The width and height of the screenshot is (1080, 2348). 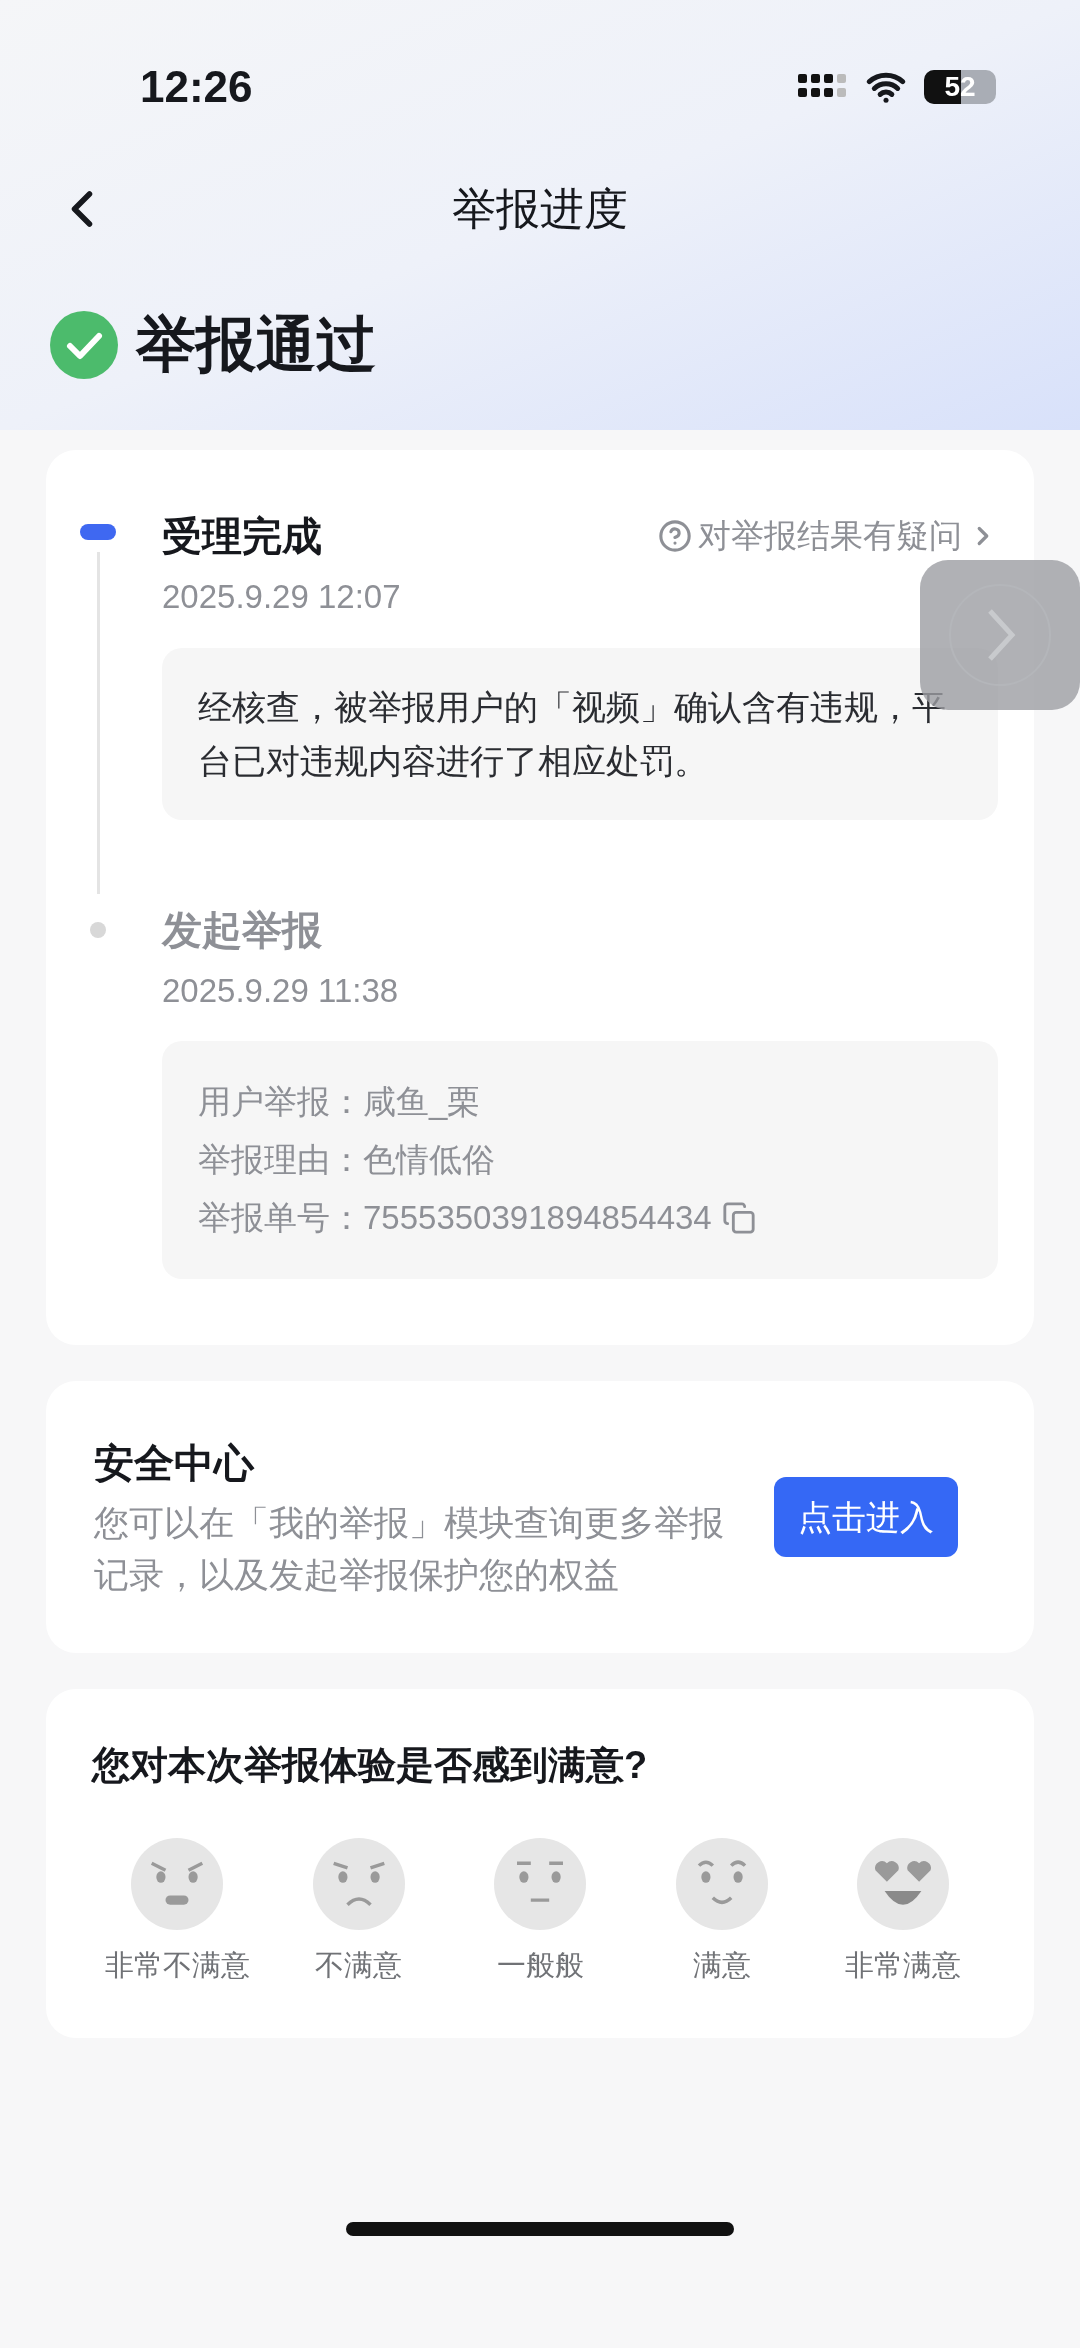 I want to click on rating-option: 一般般, so click(x=540, y=1913).